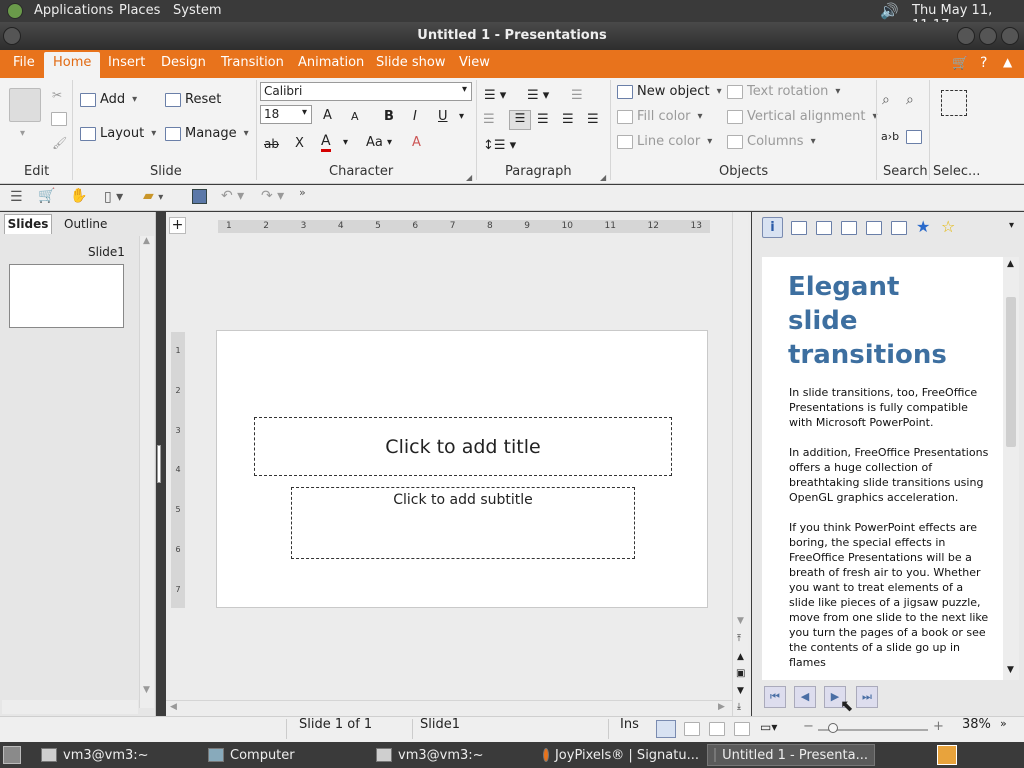  I want to click on panel-menu-applications: Applications, so click(73, 10).